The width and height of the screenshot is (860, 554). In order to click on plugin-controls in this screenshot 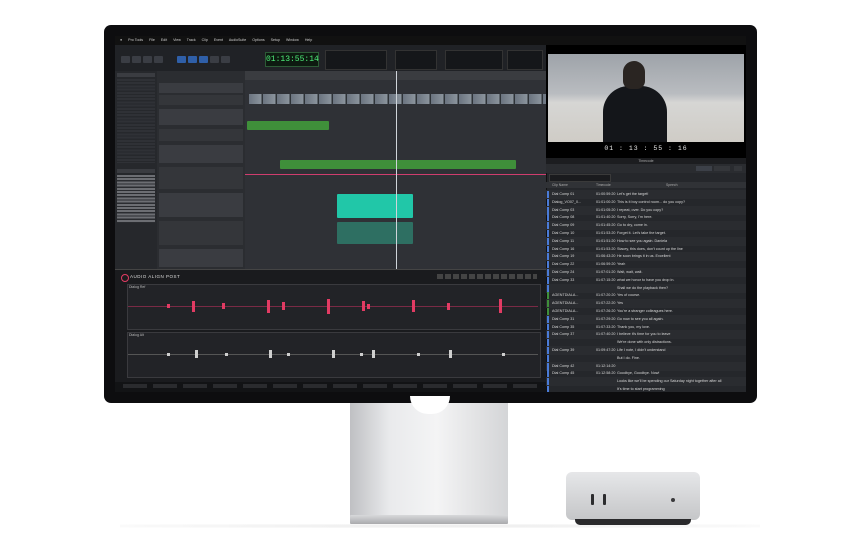, I will do `click(487, 276)`.